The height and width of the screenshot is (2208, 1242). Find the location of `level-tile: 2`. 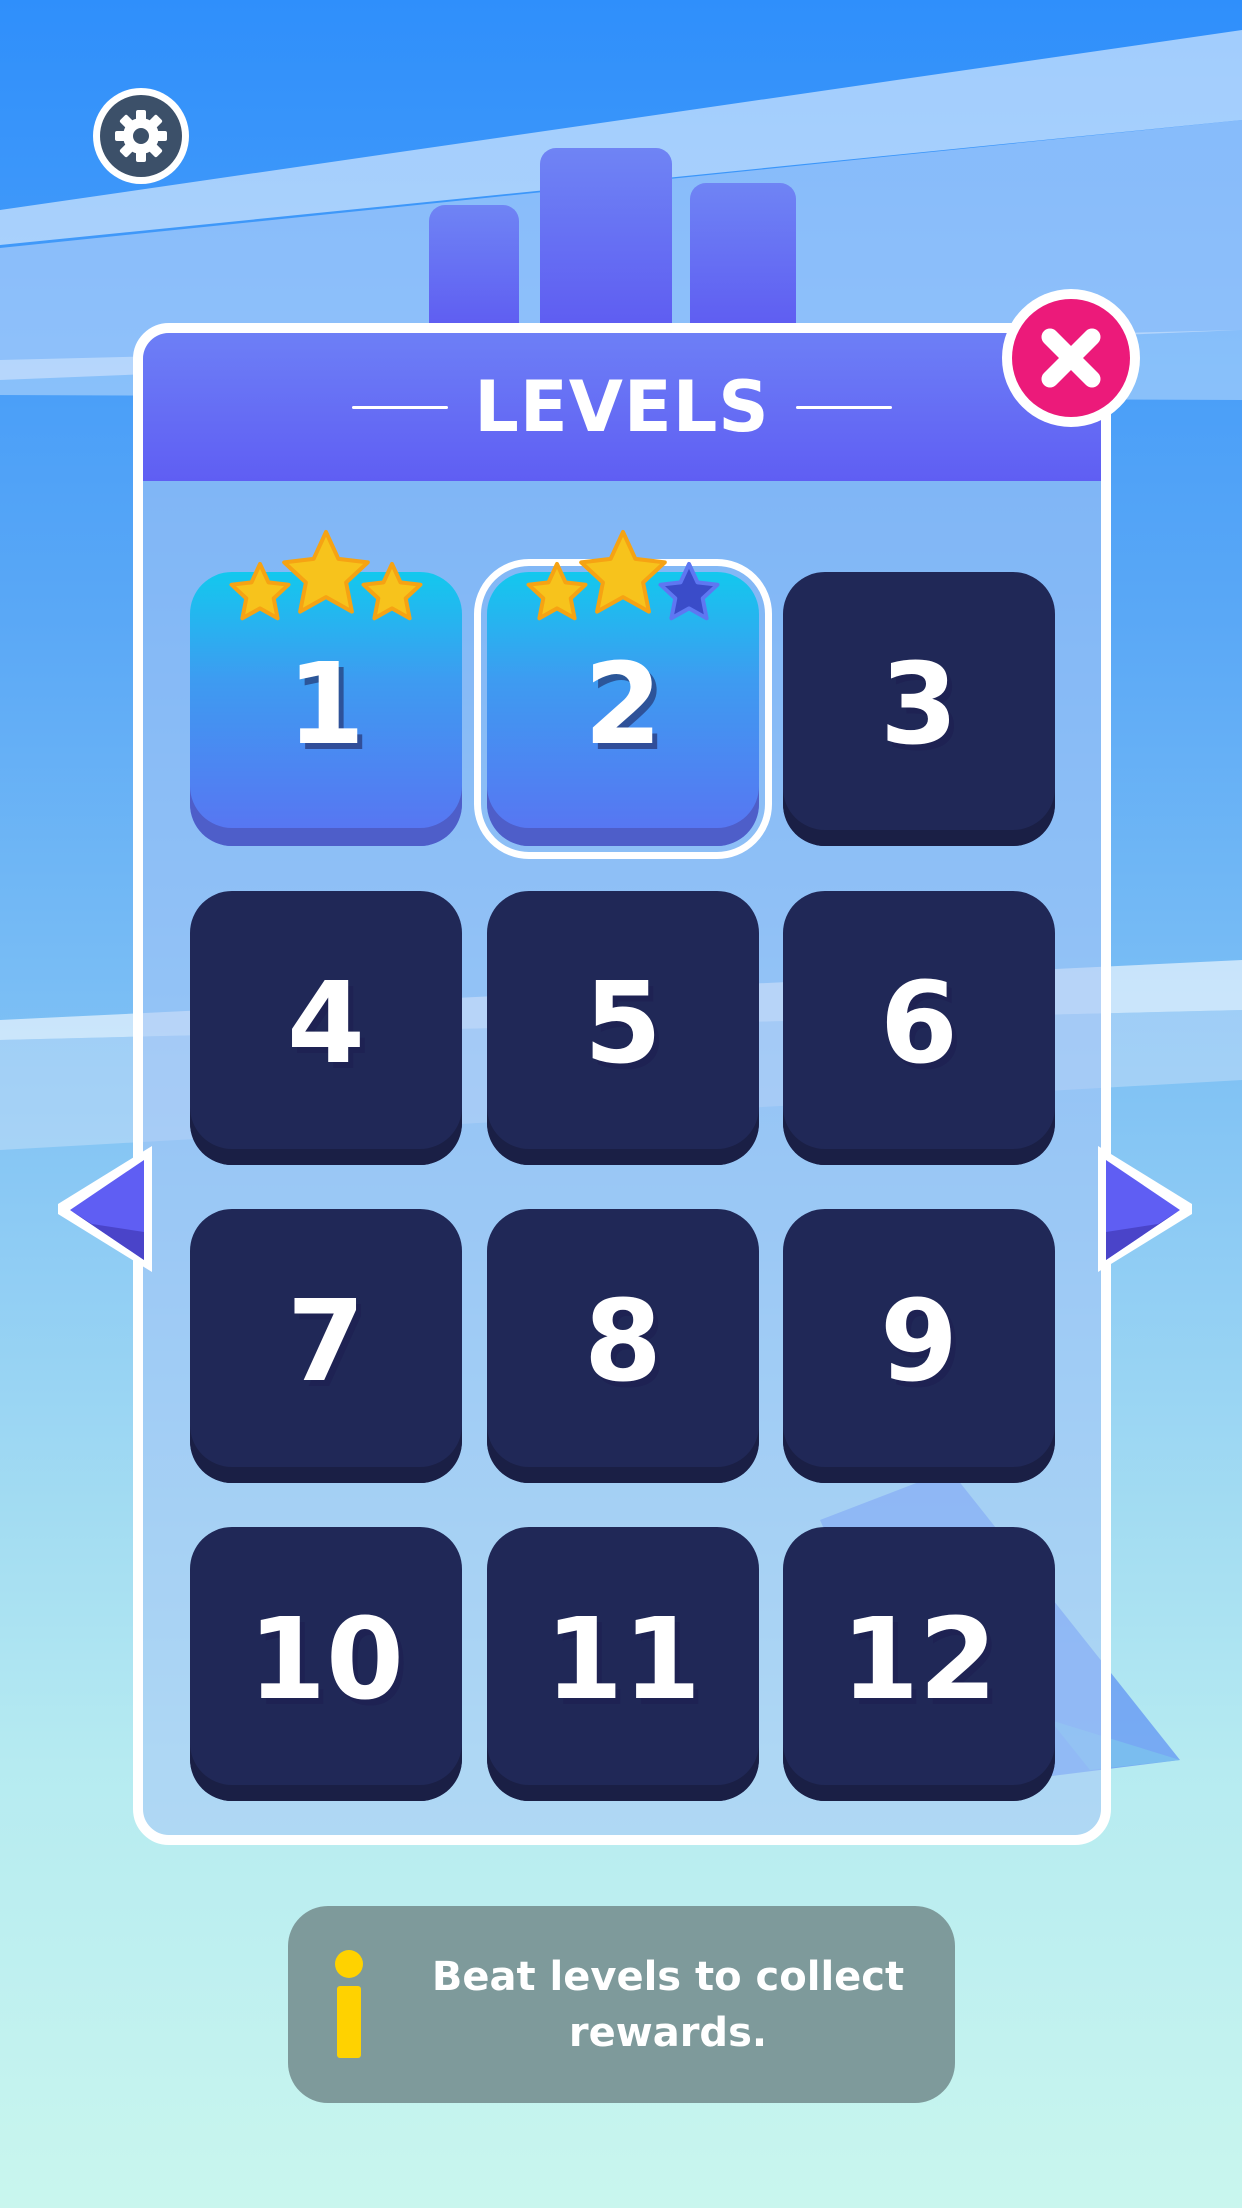

level-tile: 2 is located at coordinates (623, 694).